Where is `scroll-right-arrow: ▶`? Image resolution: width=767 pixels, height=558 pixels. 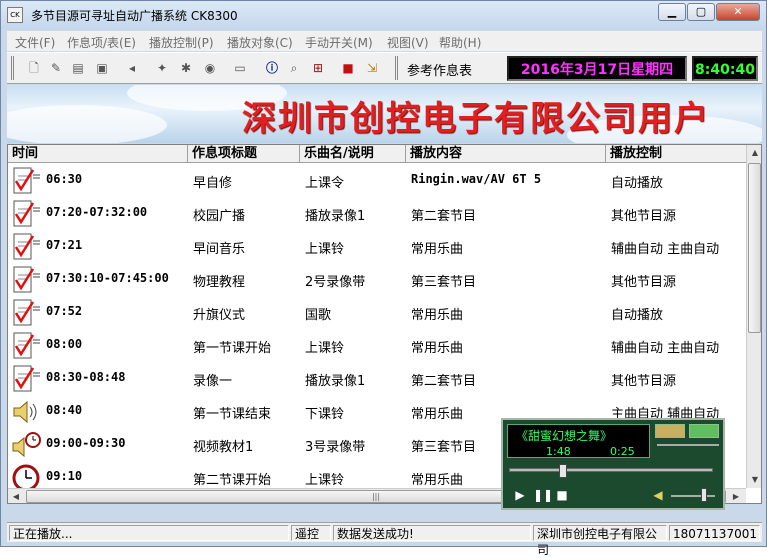 scroll-right-arrow: ▶ is located at coordinates (736, 496).